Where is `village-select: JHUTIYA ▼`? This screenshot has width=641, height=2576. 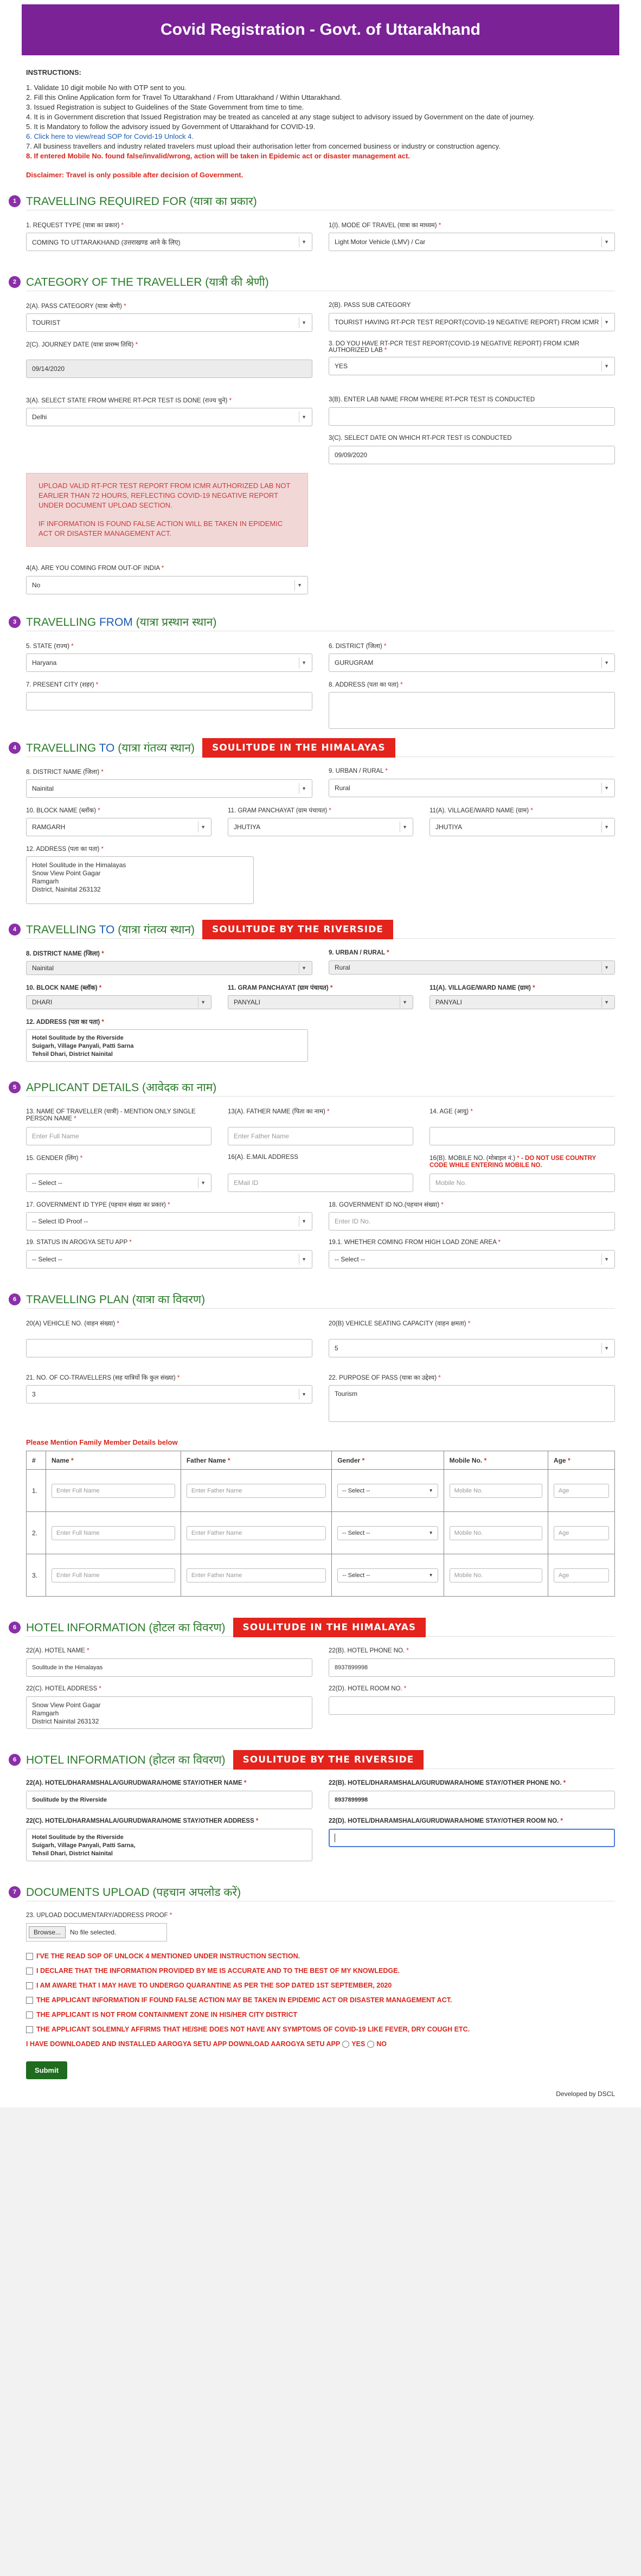
village-select: JHUTIYA ▼ is located at coordinates (522, 827).